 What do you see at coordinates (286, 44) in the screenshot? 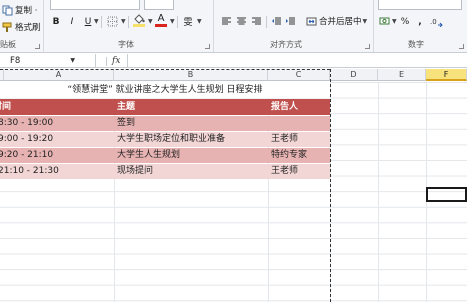
I see `alignment-group-label: 对齐方式` at bounding box center [286, 44].